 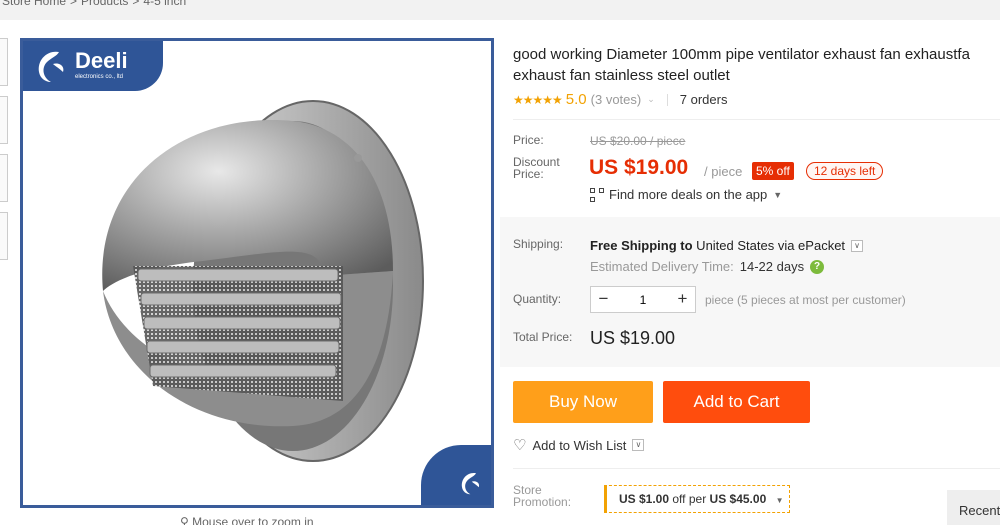 What do you see at coordinates (184, 520) in the screenshot?
I see `magnifier-icon: ⚲` at bounding box center [184, 520].